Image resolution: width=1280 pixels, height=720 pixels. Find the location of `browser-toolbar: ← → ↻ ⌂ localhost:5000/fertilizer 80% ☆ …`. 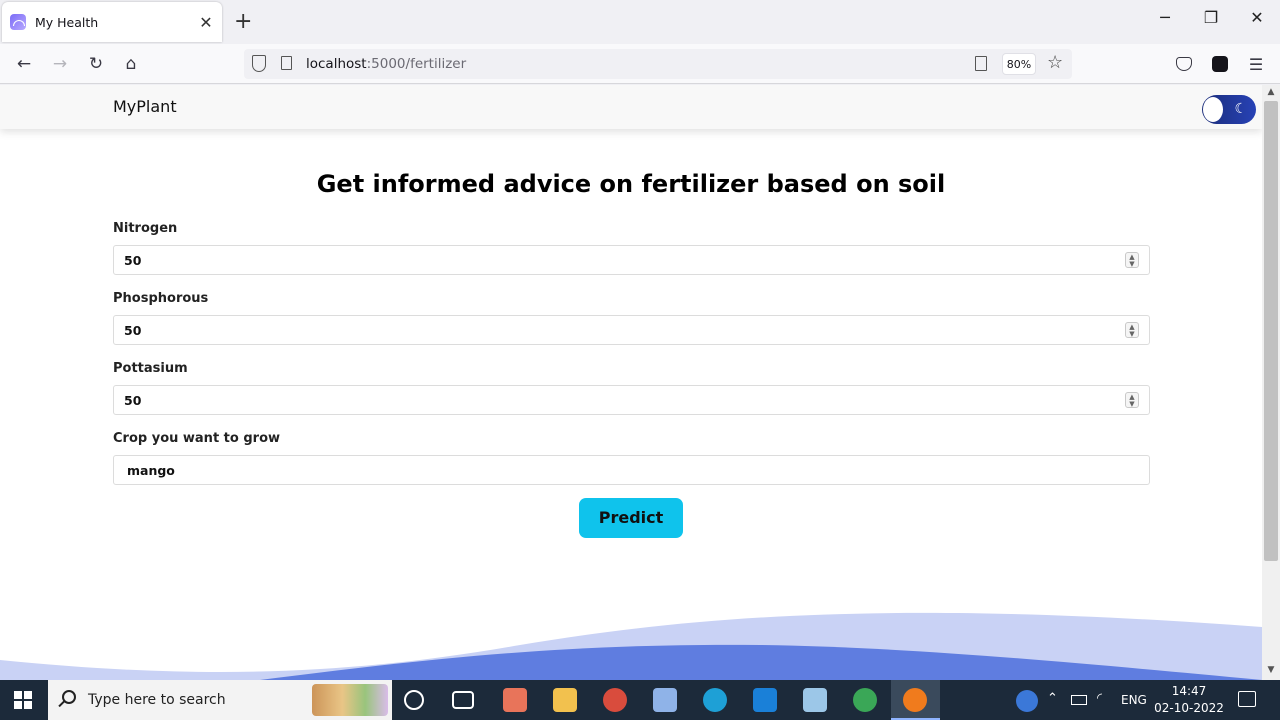

browser-toolbar: ← → ↻ ⌂ localhost:5000/fertilizer 80% ☆ … is located at coordinates (640, 64).